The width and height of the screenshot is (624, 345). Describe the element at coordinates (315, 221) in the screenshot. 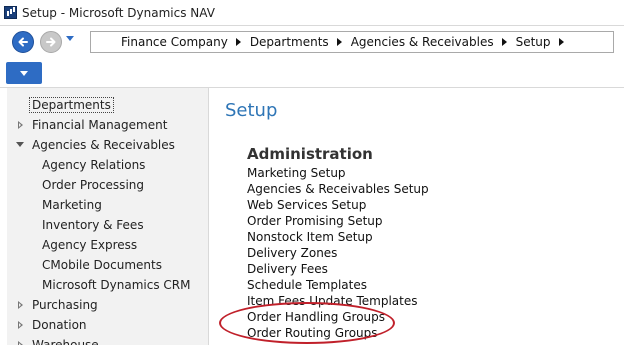

I see `link-order-promising-setup: Order Promising Setup` at that location.